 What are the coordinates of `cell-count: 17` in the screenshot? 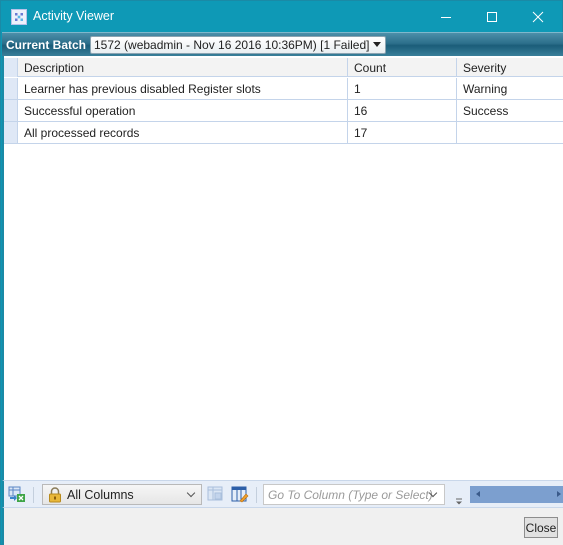 It's located at (402, 133).